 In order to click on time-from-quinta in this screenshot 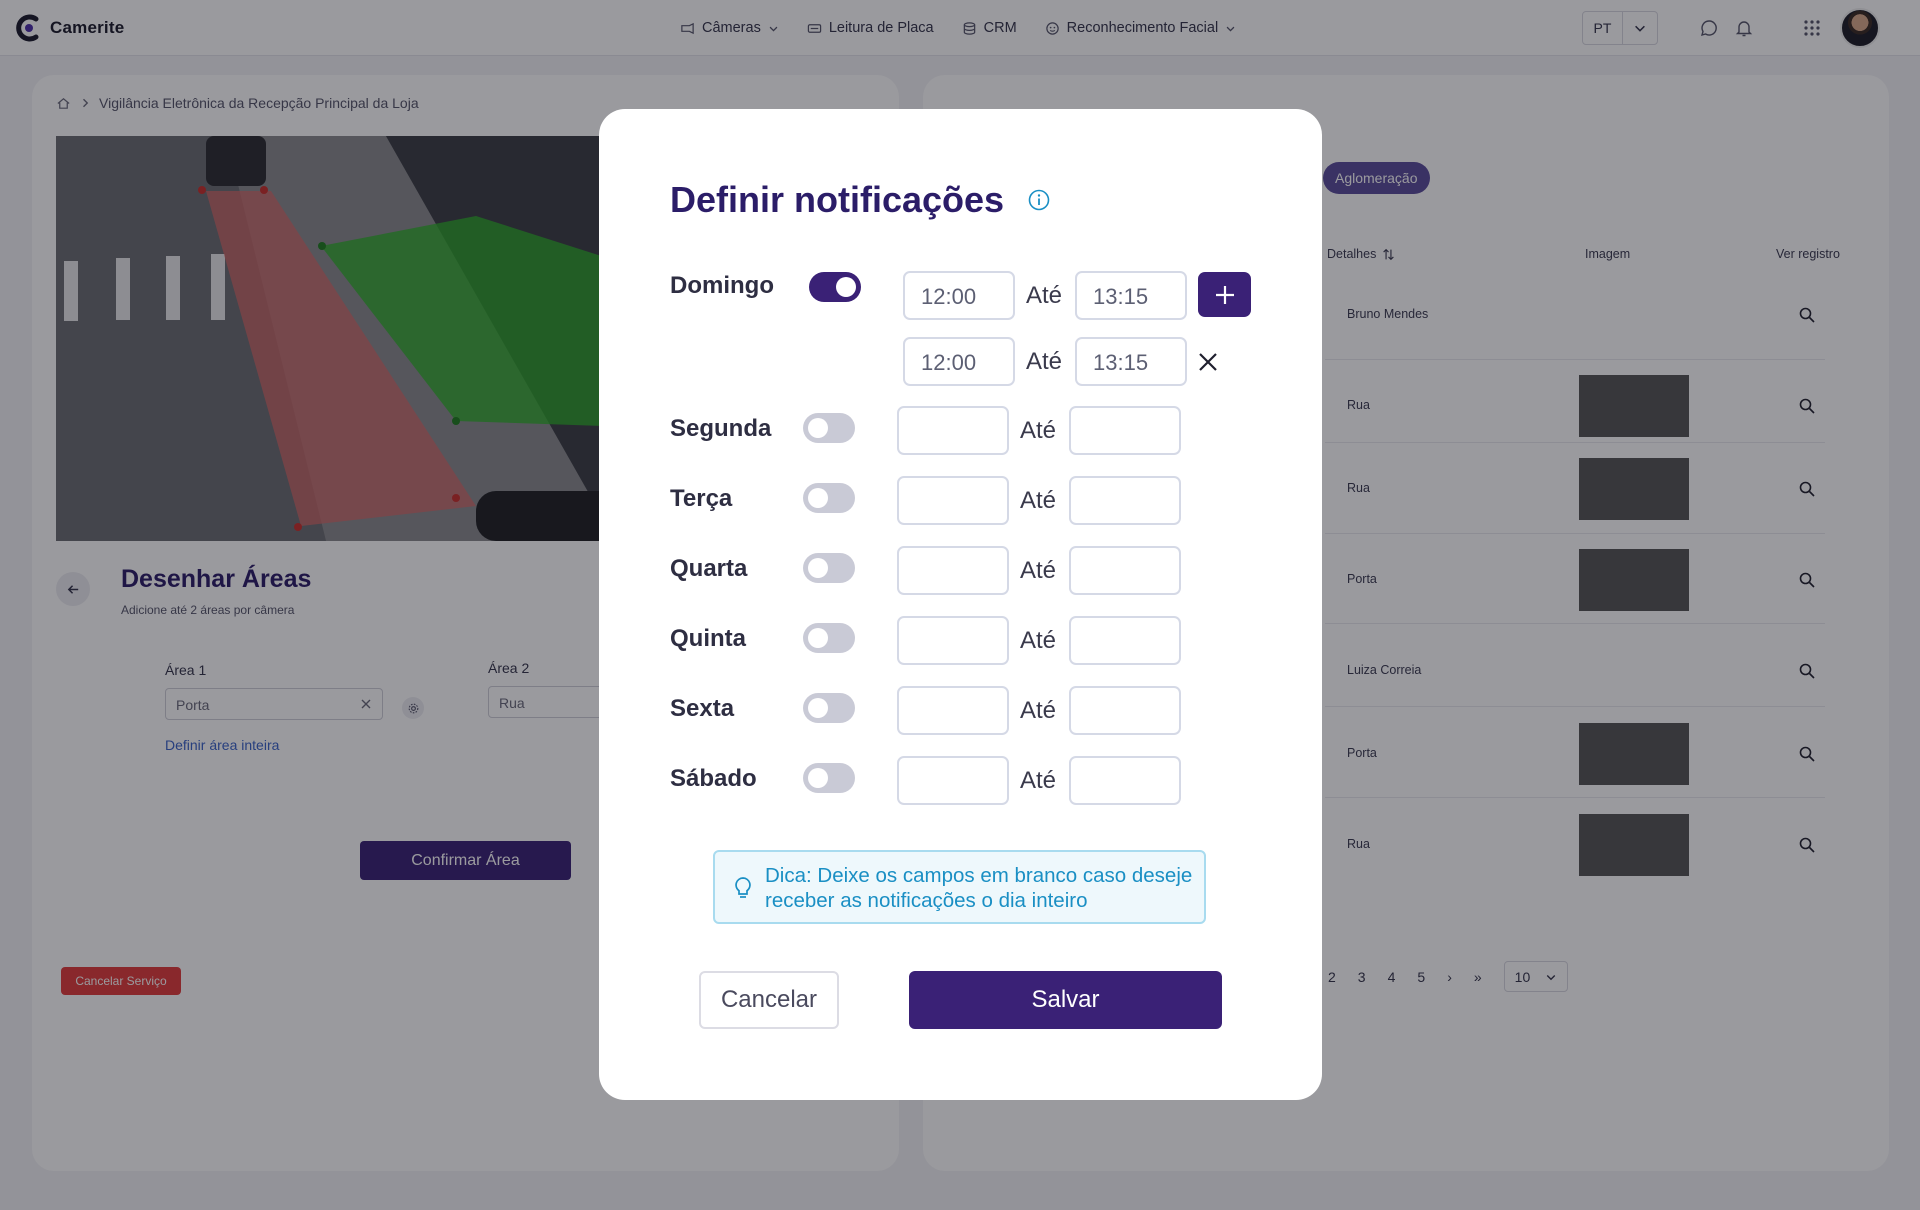, I will do `click(953, 640)`.